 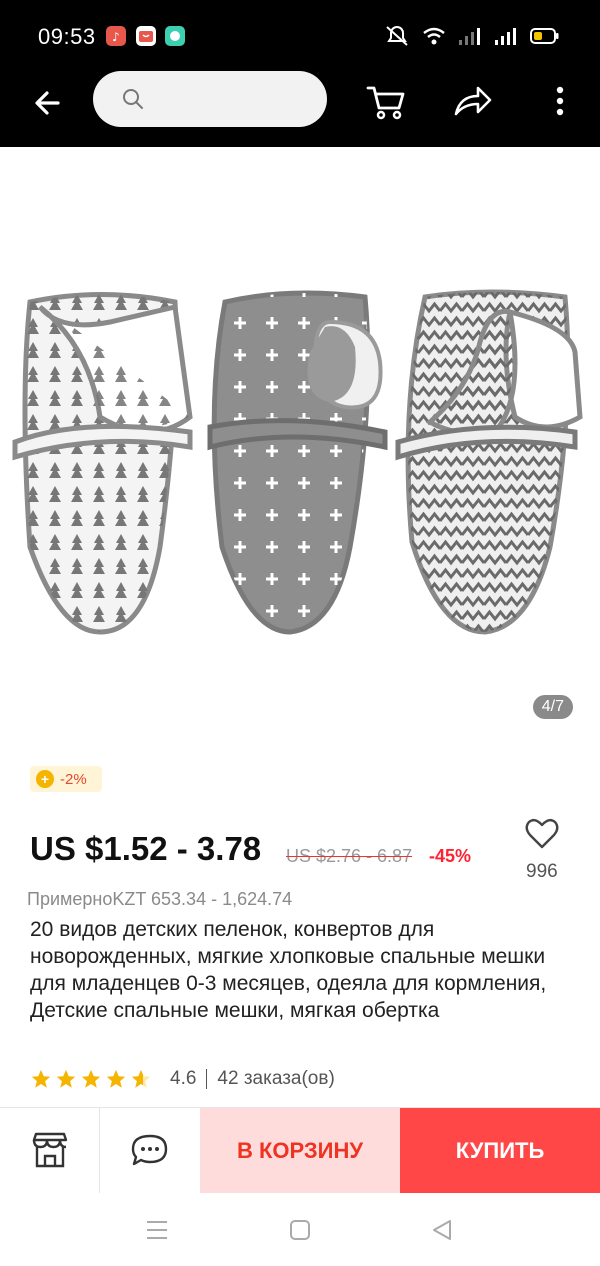 I want to click on store-button, so click(x=50, y=1151).